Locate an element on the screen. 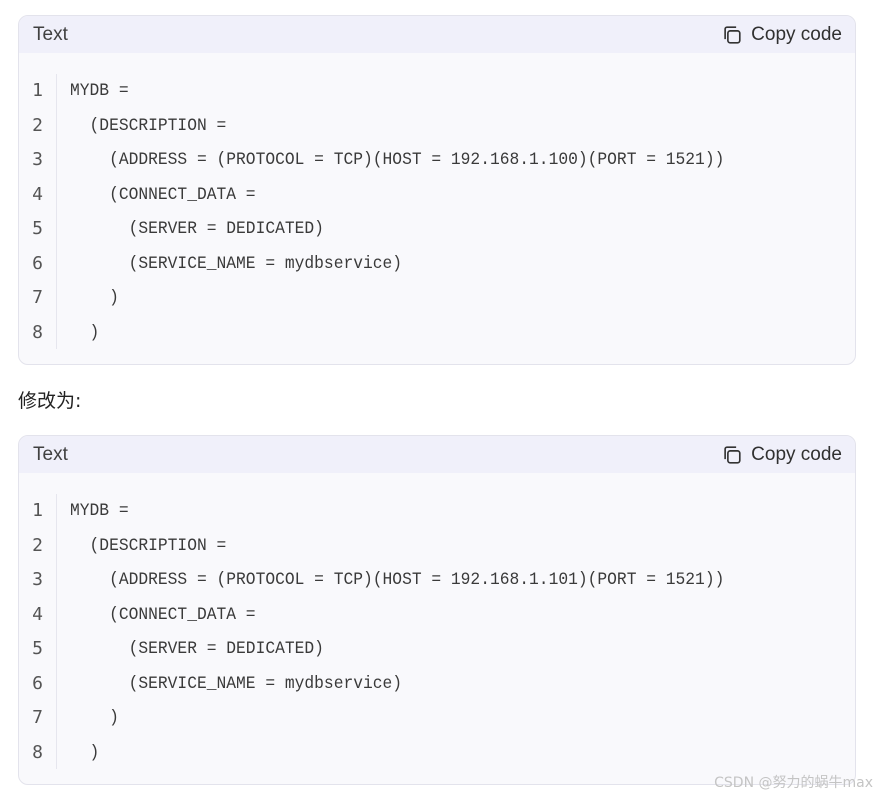  csdn-watermark: CSDN @努力的蜗牛max is located at coordinates (793, 783).